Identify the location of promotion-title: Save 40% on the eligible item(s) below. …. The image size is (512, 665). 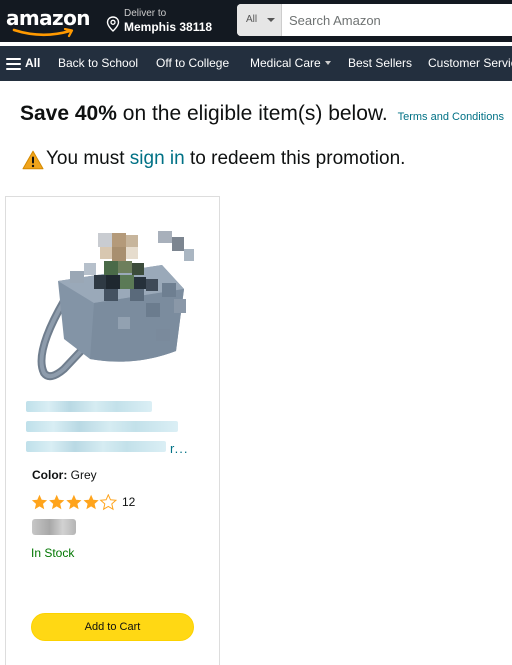
(262, 114).